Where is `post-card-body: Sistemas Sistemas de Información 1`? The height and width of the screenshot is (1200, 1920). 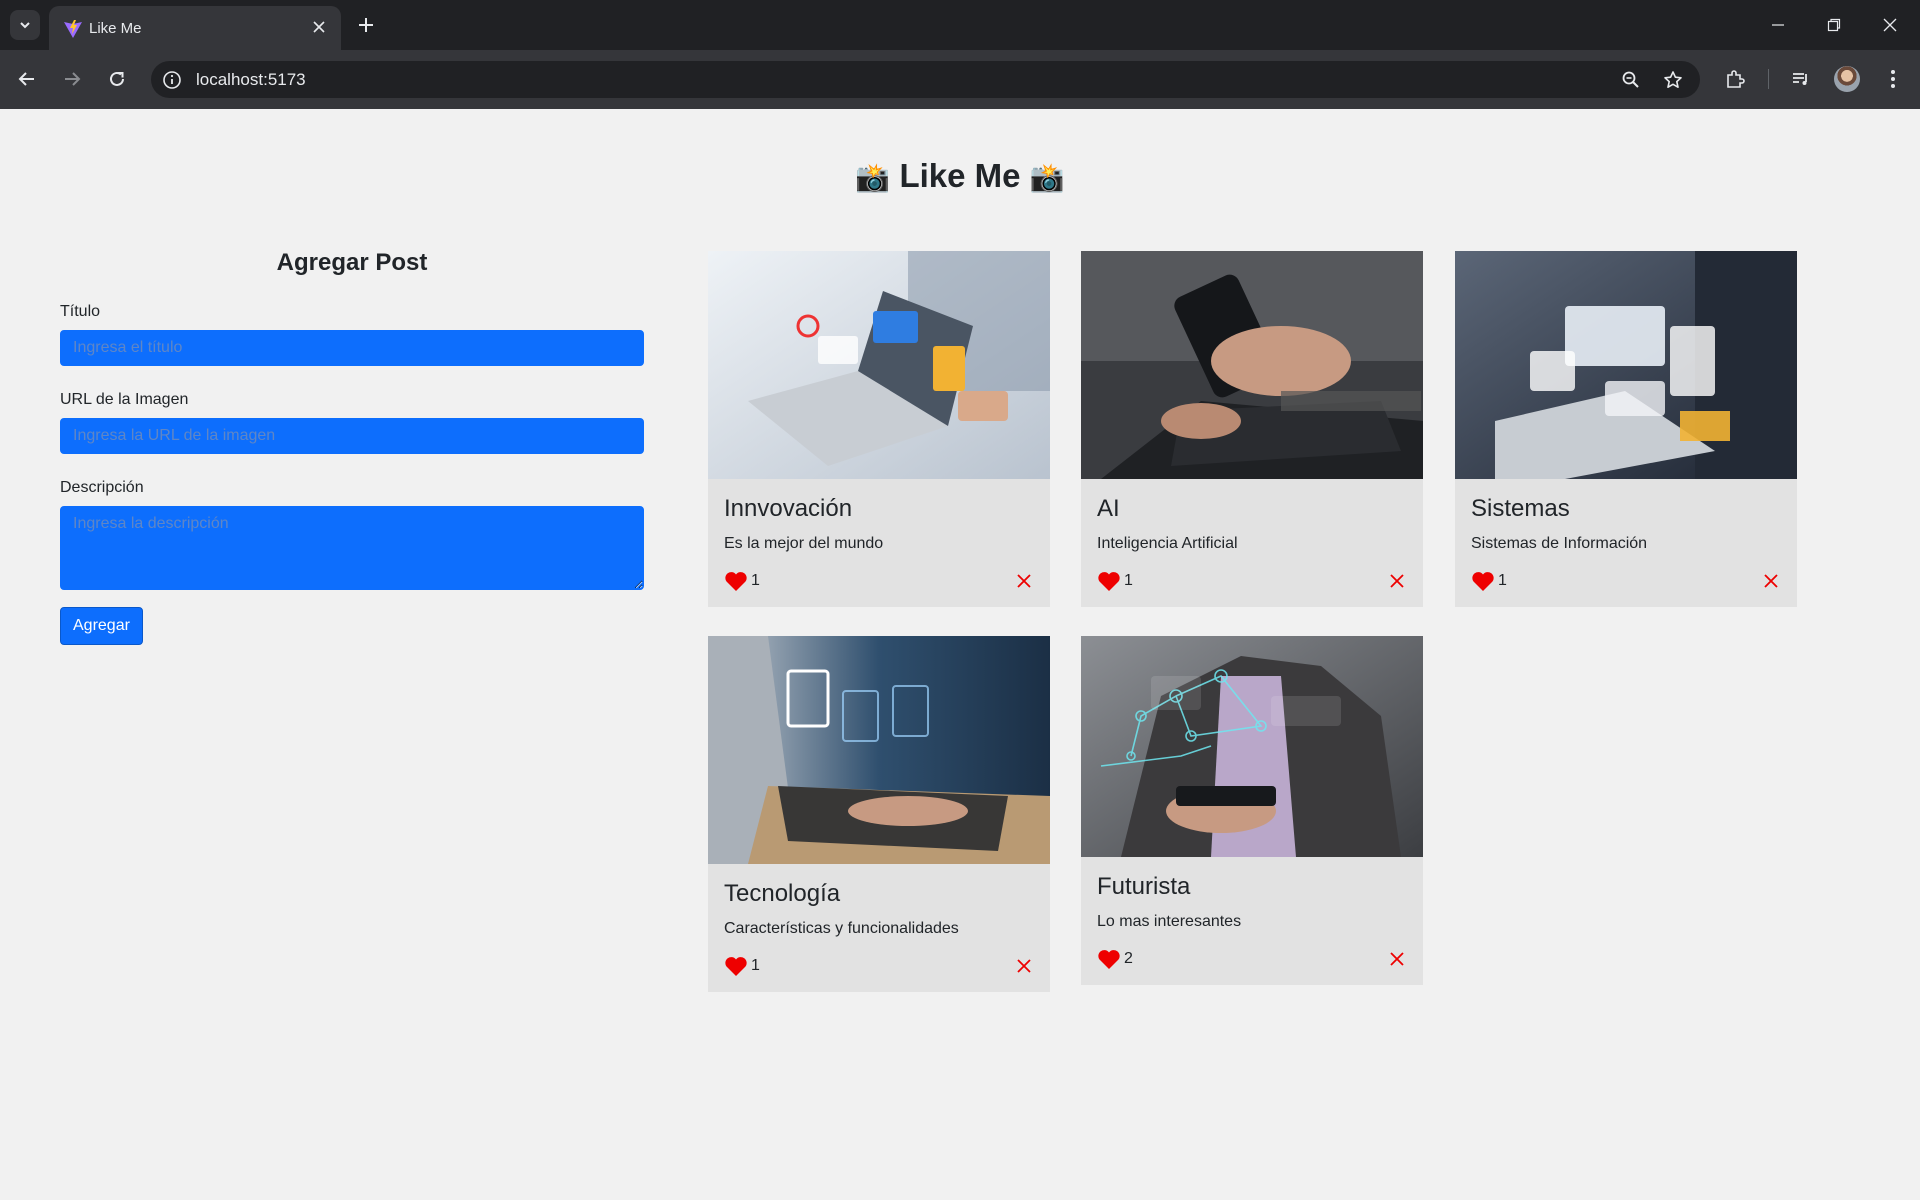
post-card-body: Sistemas Sistemas de Información 1 is located at coordinates (1626, 543).